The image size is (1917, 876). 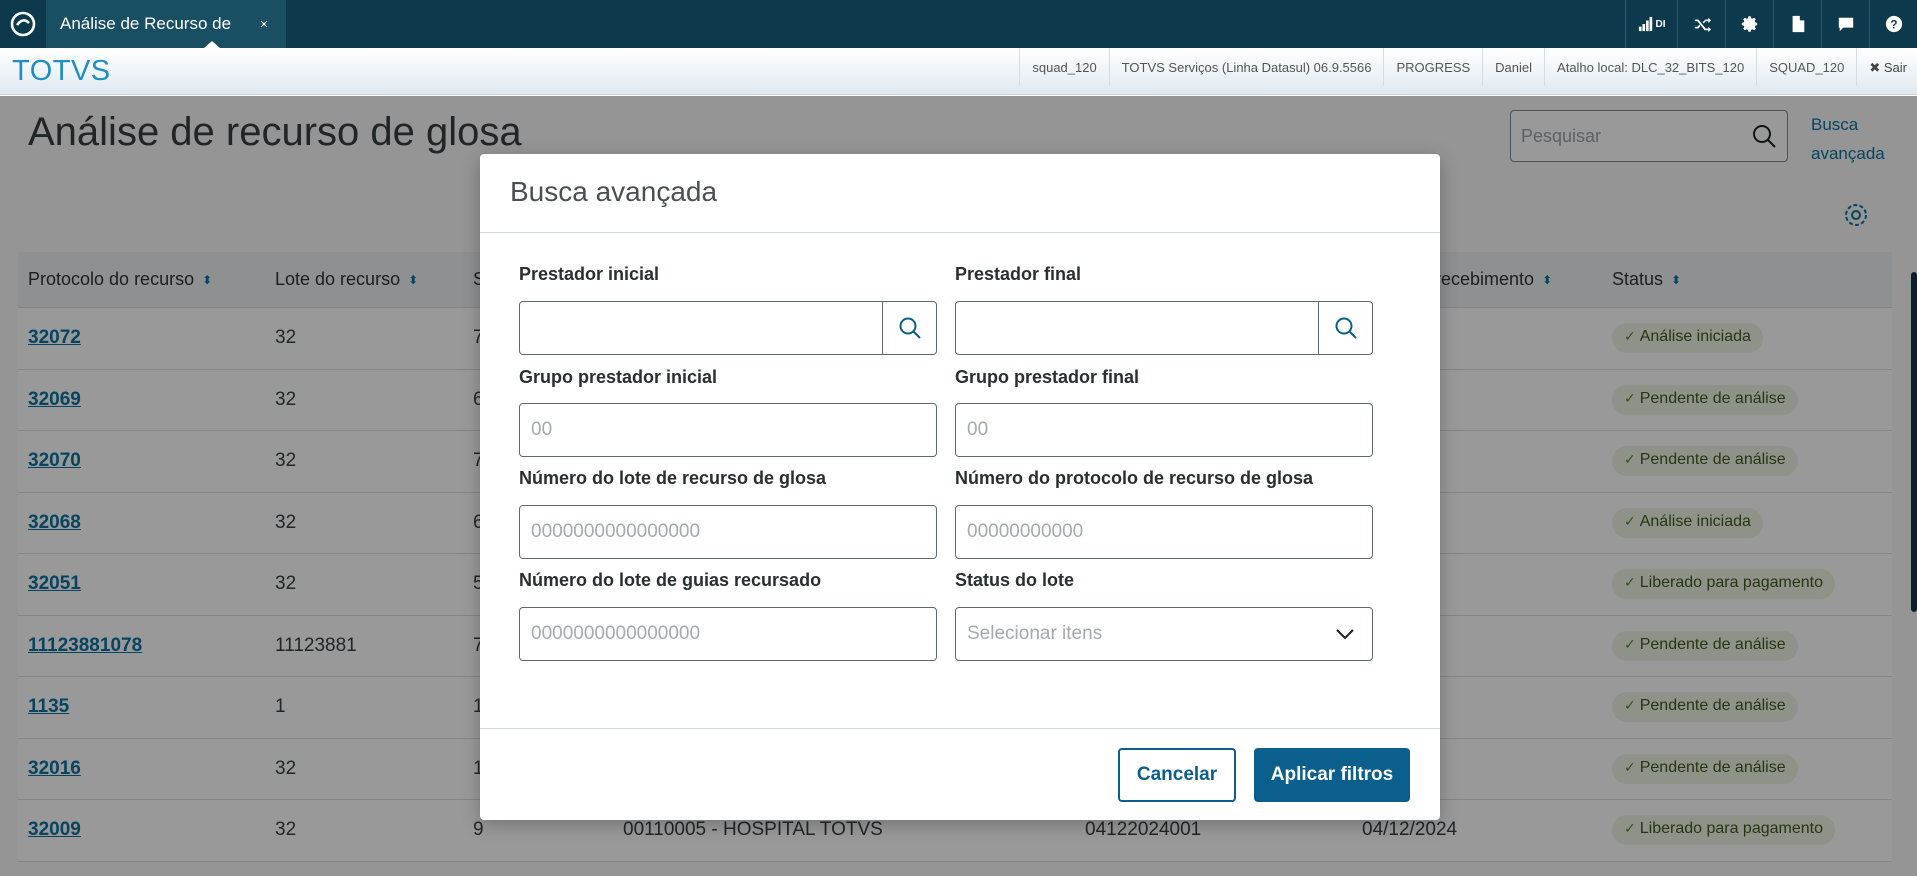 What do you see at coordinates (1177, 775) in the screenshot?
I see `cancel-button: Cancelar` at bounding box center [1177, 775].